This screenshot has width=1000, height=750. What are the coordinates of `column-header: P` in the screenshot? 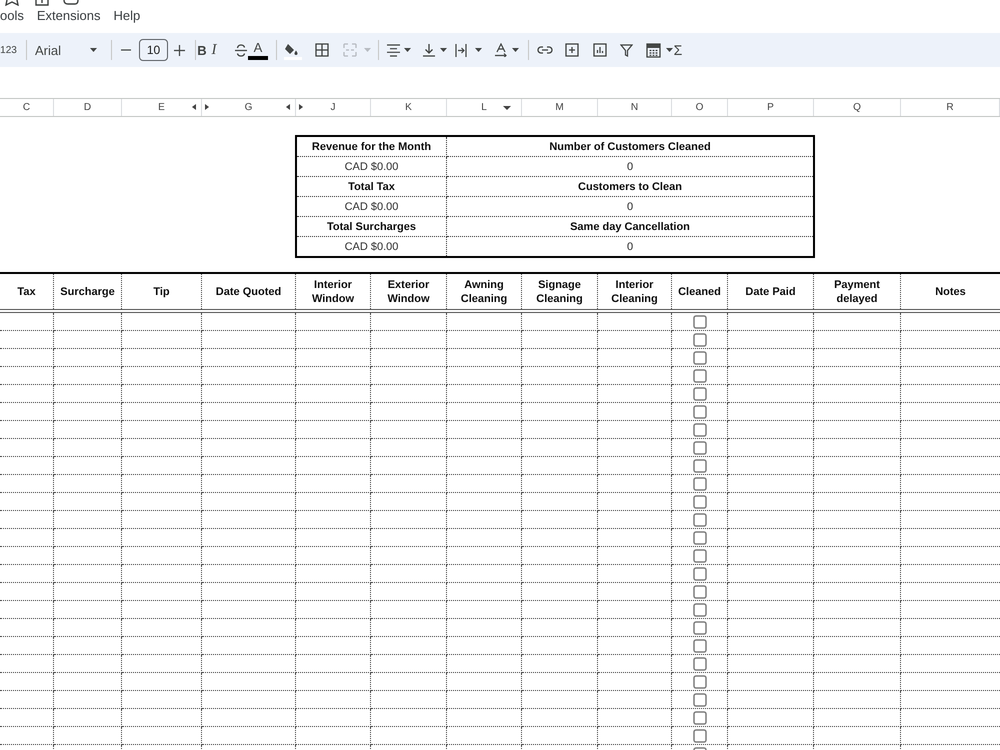 It's located at (771, 107).